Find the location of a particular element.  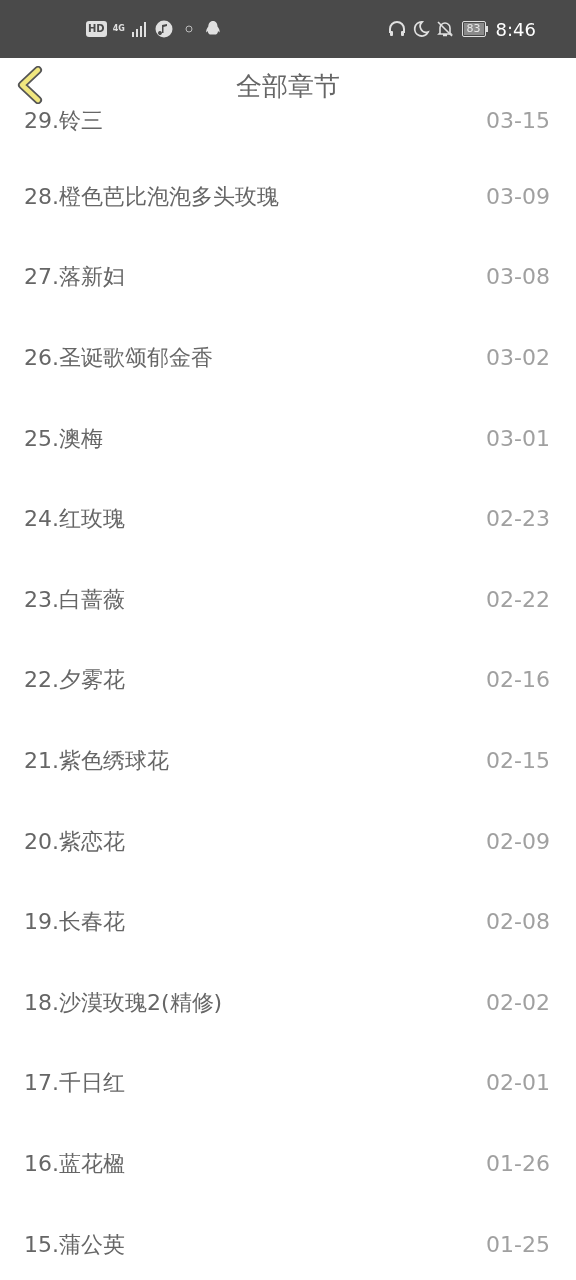

chapter-date: 01-25 is located at coordinates (518, 1244).